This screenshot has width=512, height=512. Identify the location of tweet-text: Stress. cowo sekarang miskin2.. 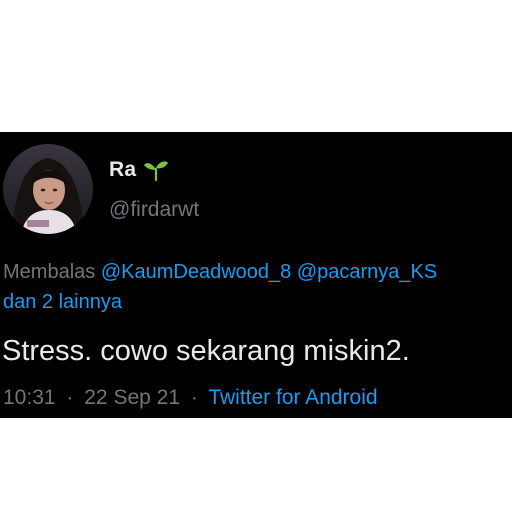
(206, 351).